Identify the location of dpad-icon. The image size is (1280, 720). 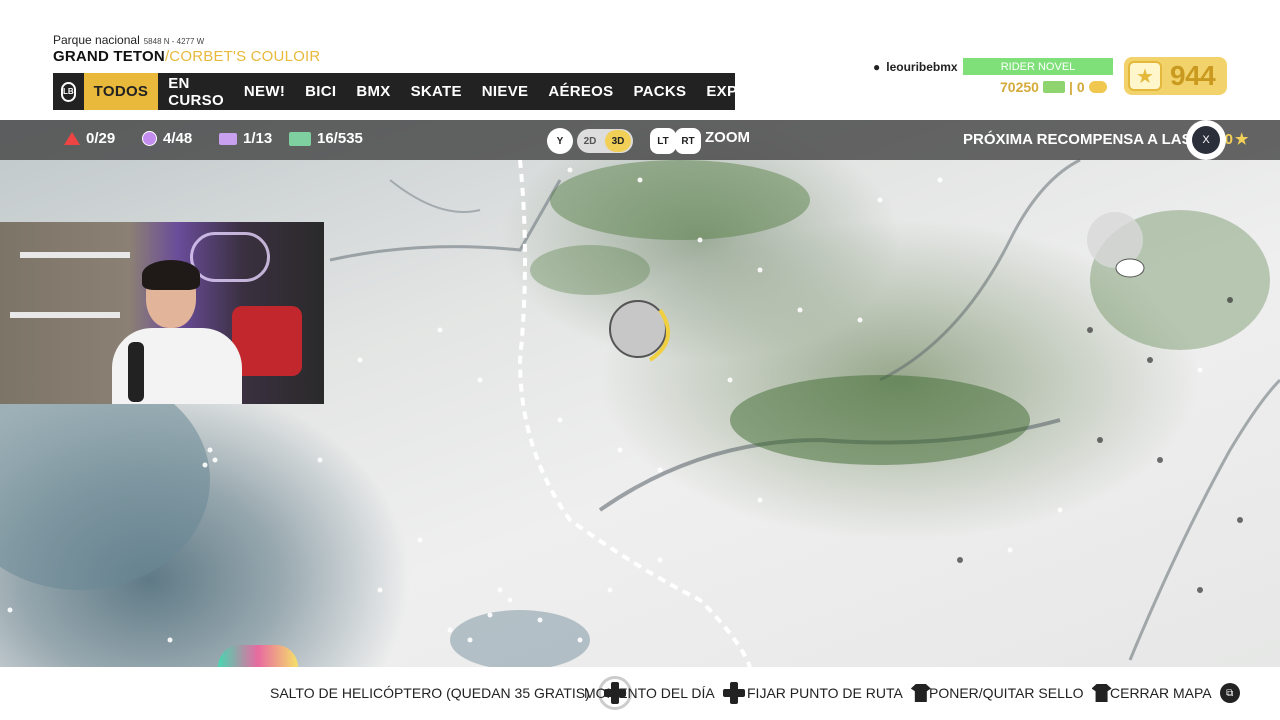
(733, 693).